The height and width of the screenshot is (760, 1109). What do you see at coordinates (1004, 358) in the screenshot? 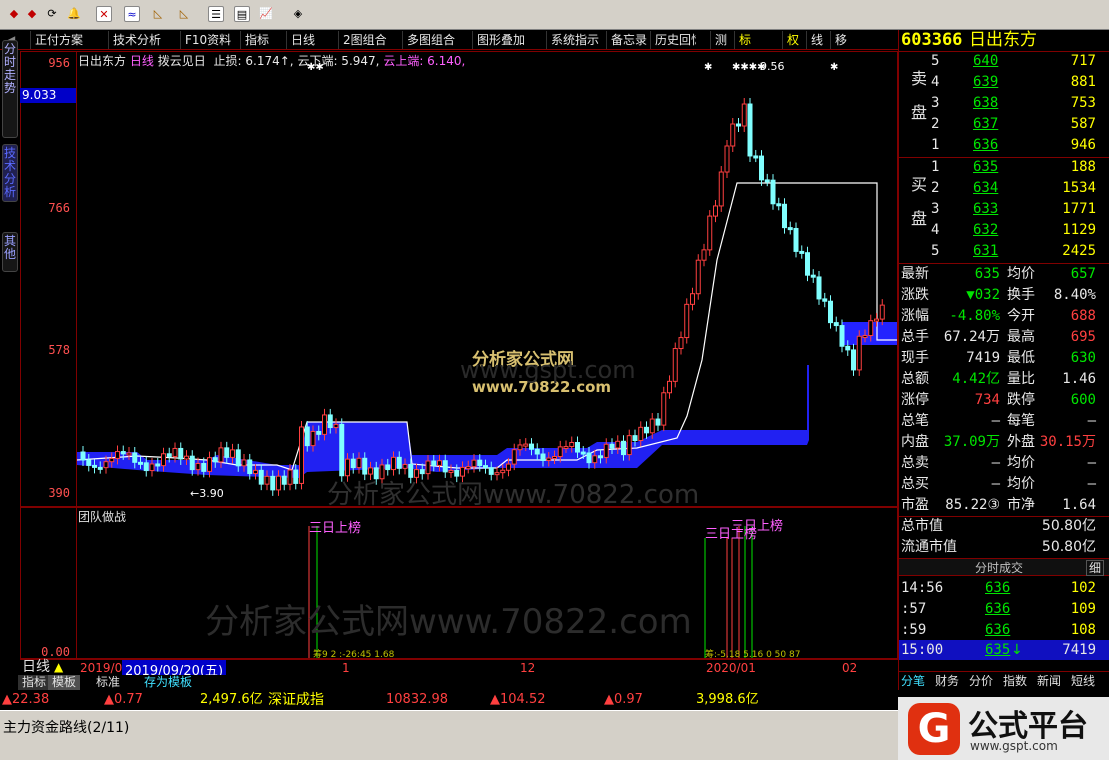
I see `stat-row: 现手 7419 最低 630` at bounding box center [1004, 358].